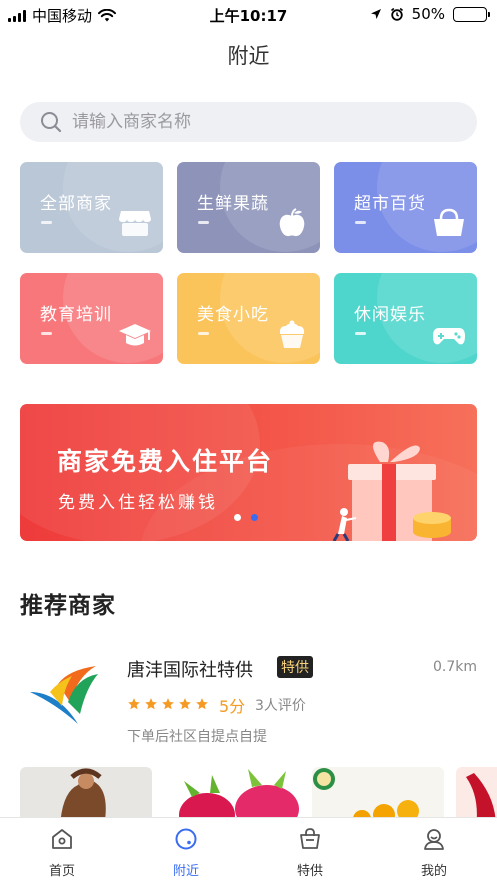 The height and width of the screenshot is (883, 497). I want to click on search-bar, so click(248, 122).